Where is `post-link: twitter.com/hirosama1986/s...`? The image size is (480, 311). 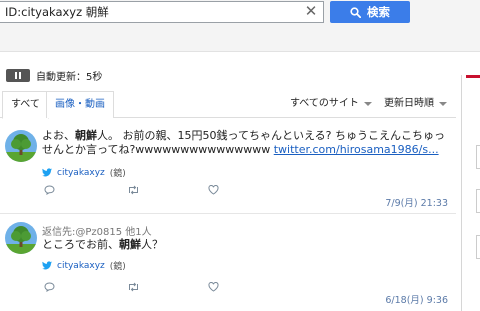 post-link: twitter.com/hirosama1986/s... is located at coordinates (356, 149).